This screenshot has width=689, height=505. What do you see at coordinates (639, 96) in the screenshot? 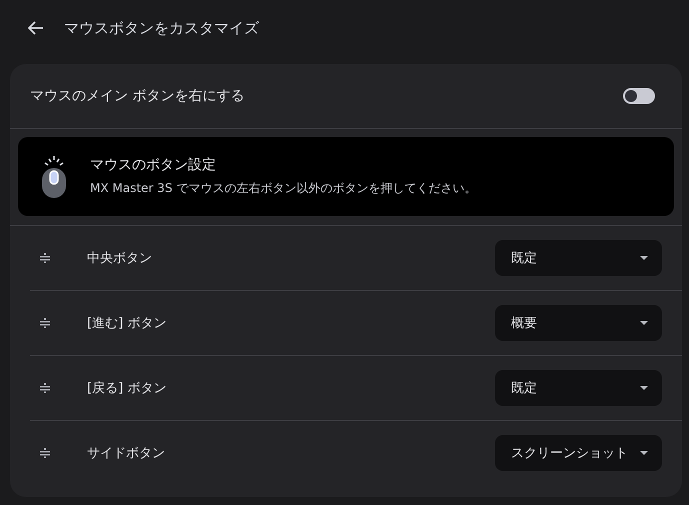
I see `toggle-switch` at bounding box center [639, 96].